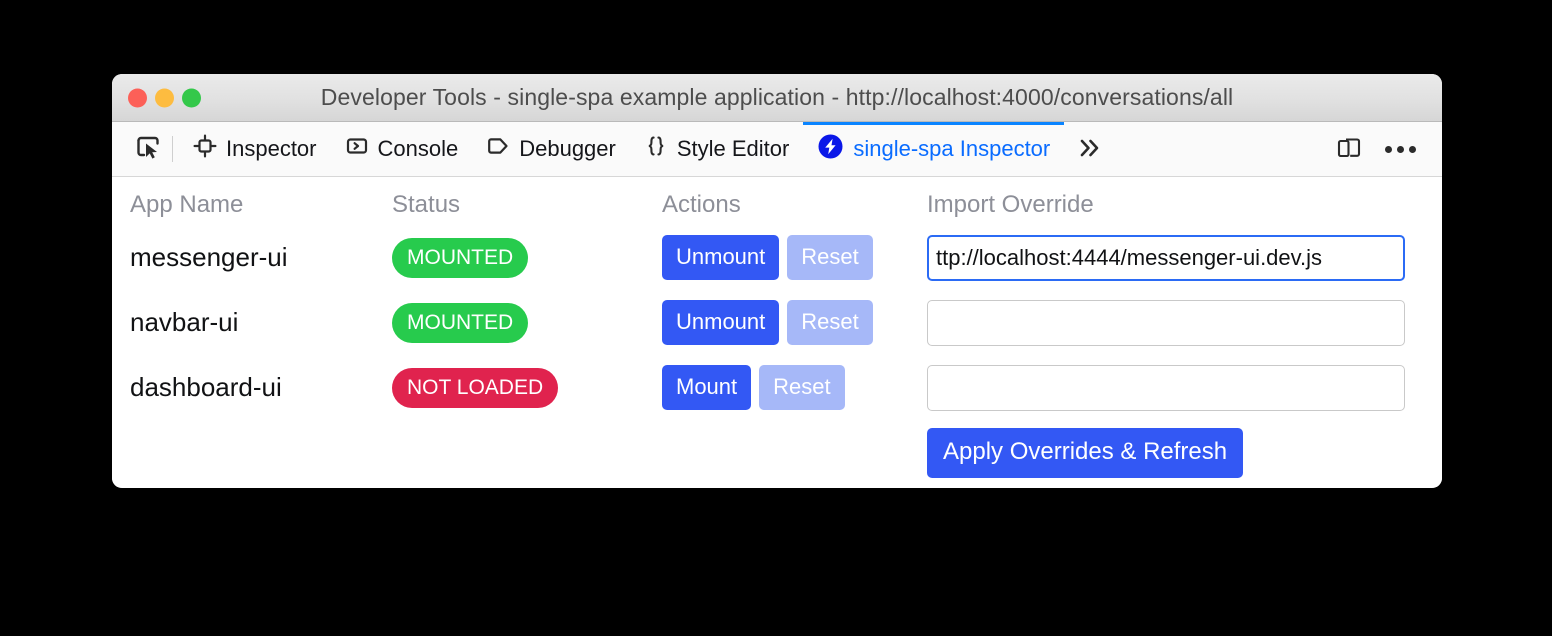  I want to click on table-row: messenger-ui MOUNTED Unmount Reset, so click(777, 257).